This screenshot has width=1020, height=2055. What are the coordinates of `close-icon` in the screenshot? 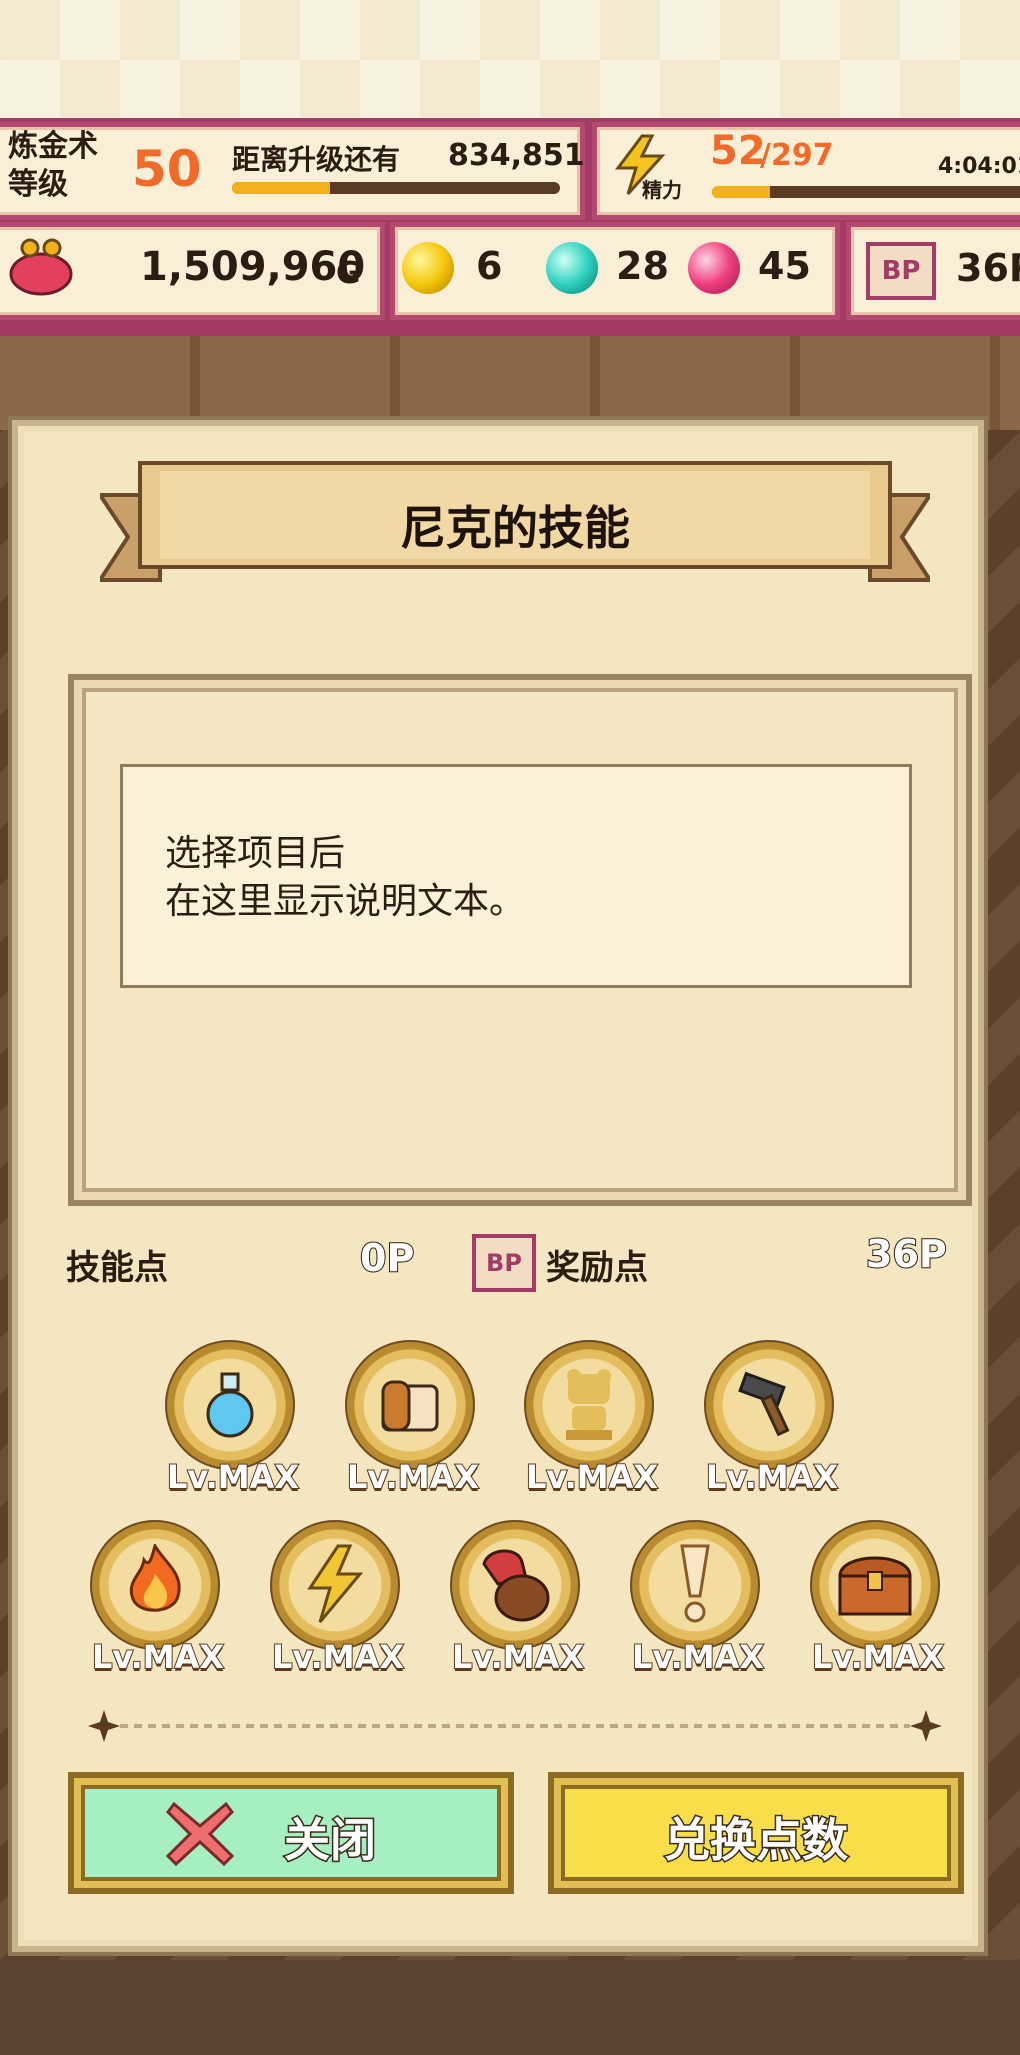 It's located at (200, 1834).